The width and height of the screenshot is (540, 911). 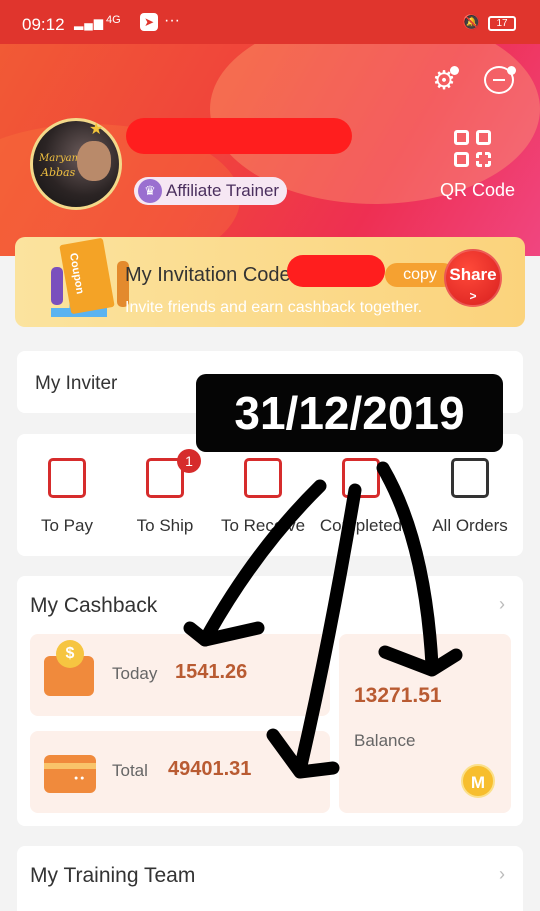 I want to click on order-to-pay: To Pay, so click(x=67, y=497).